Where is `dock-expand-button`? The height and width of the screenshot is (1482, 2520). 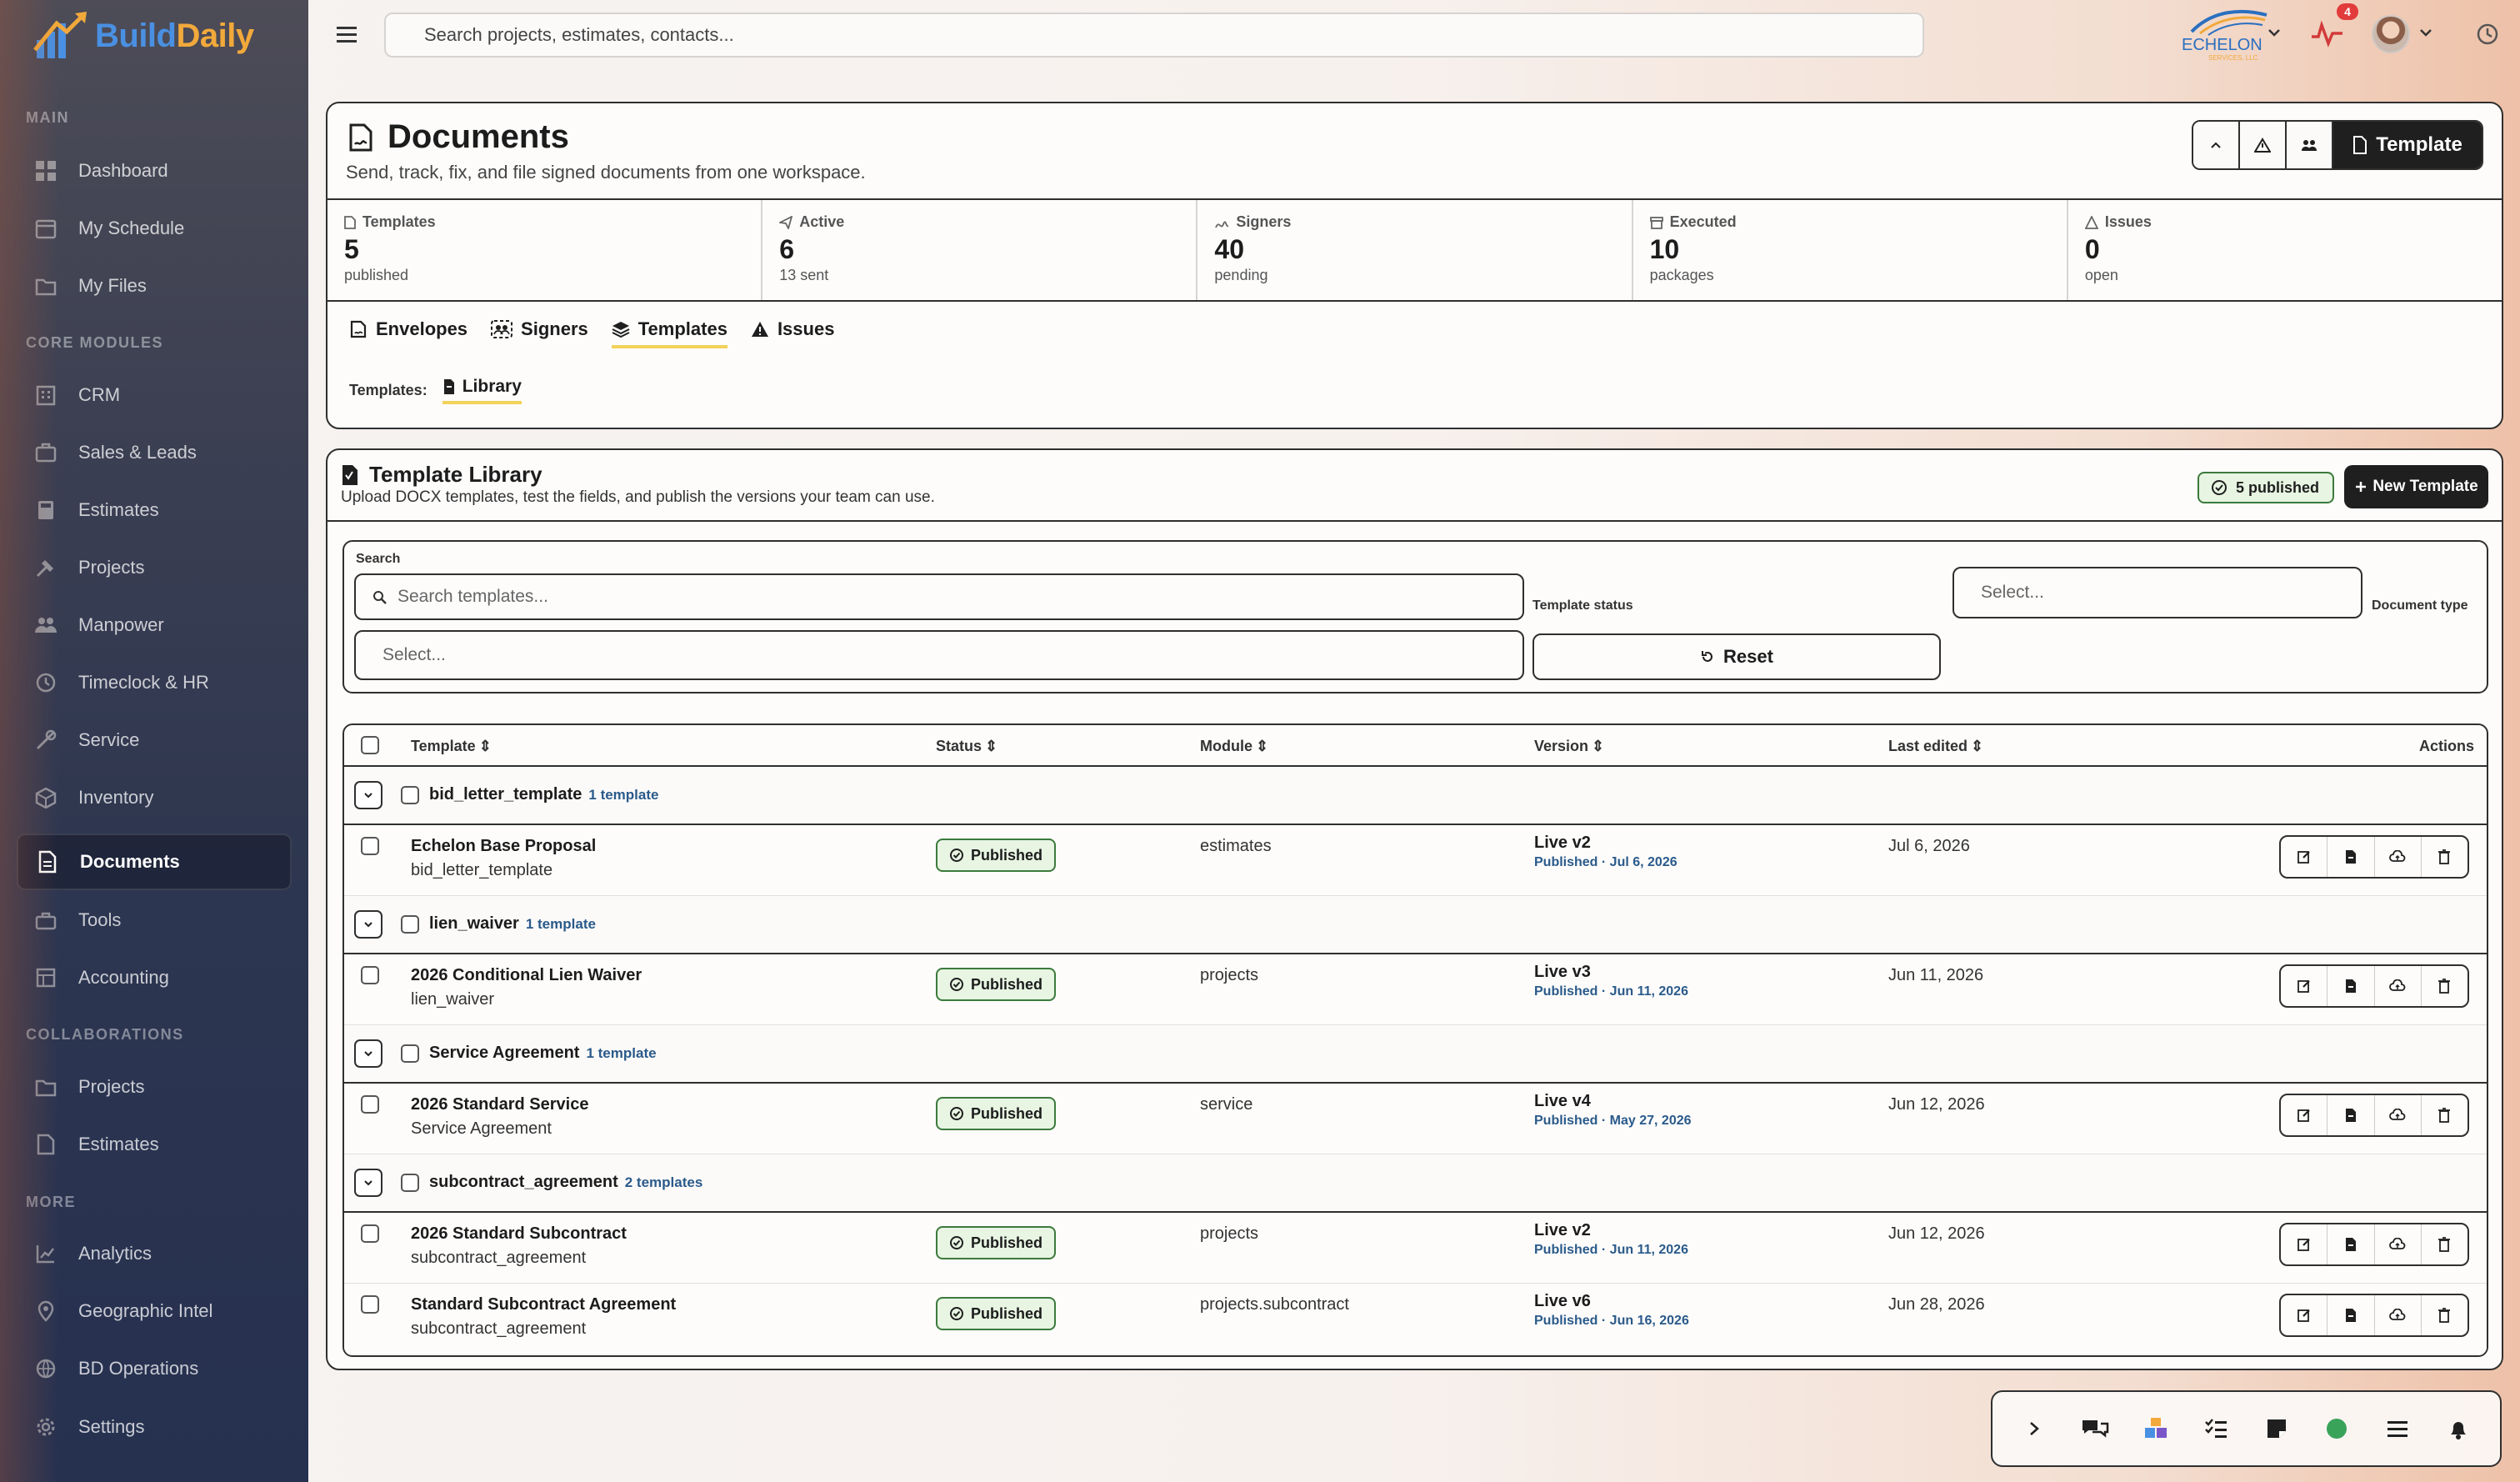 dock-expand-button is located at coordinates (2035, 1429).